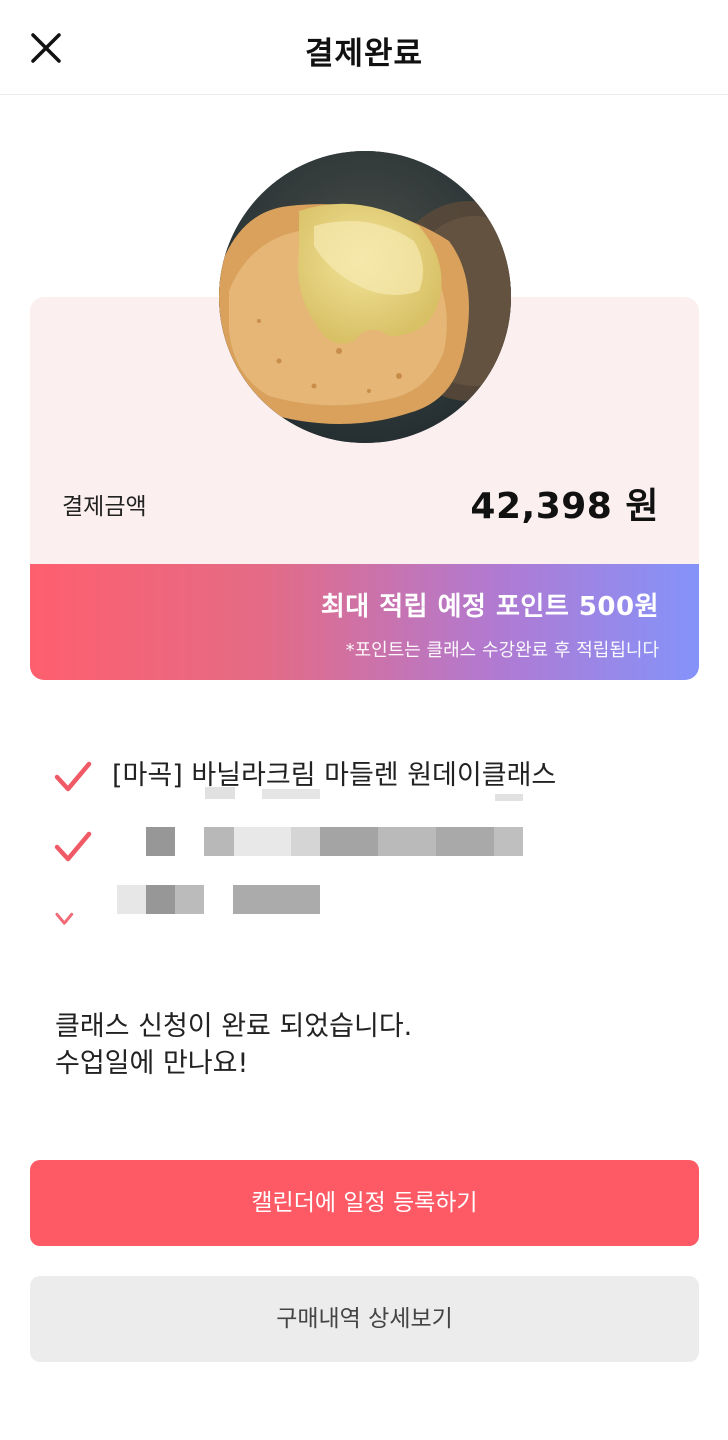 The image size is (728, 1440). I want to click on message-line-2: 수업일에 만나요!, so click(152, 1063).